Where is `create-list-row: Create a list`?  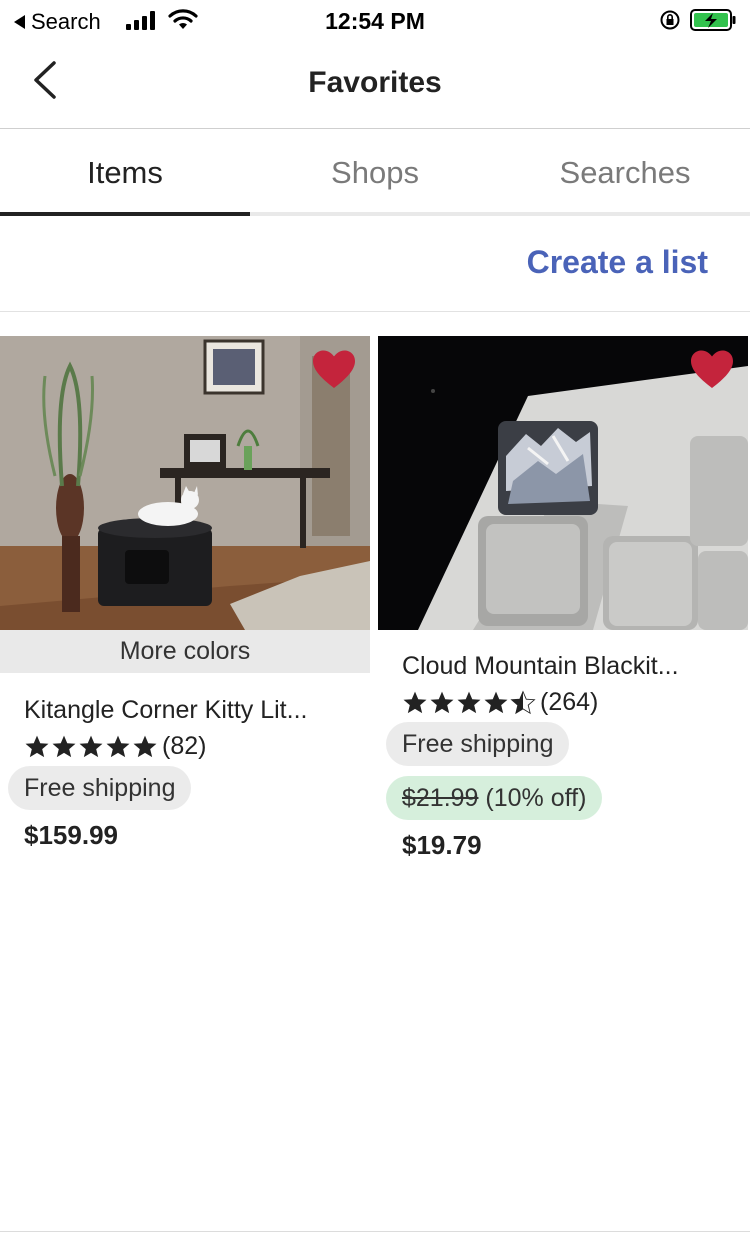
create-list-row: Create a list is located at coordinates (375, 264).